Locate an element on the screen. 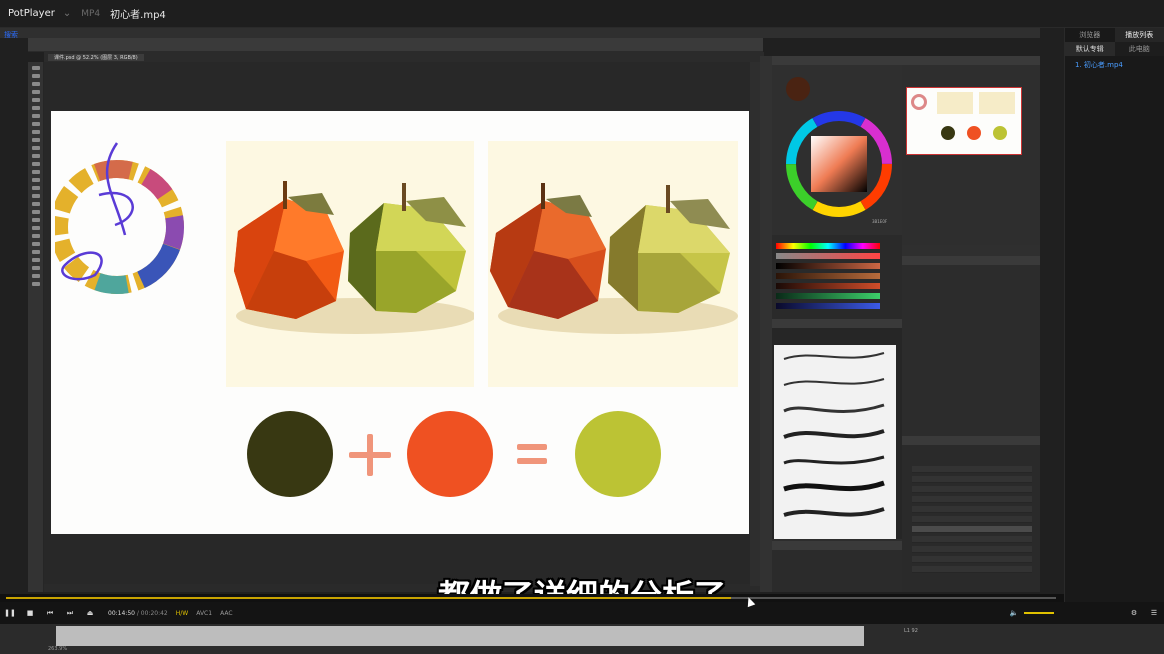  subtab-this-pc: 此电脑 is located at coordinates (1139, 49).